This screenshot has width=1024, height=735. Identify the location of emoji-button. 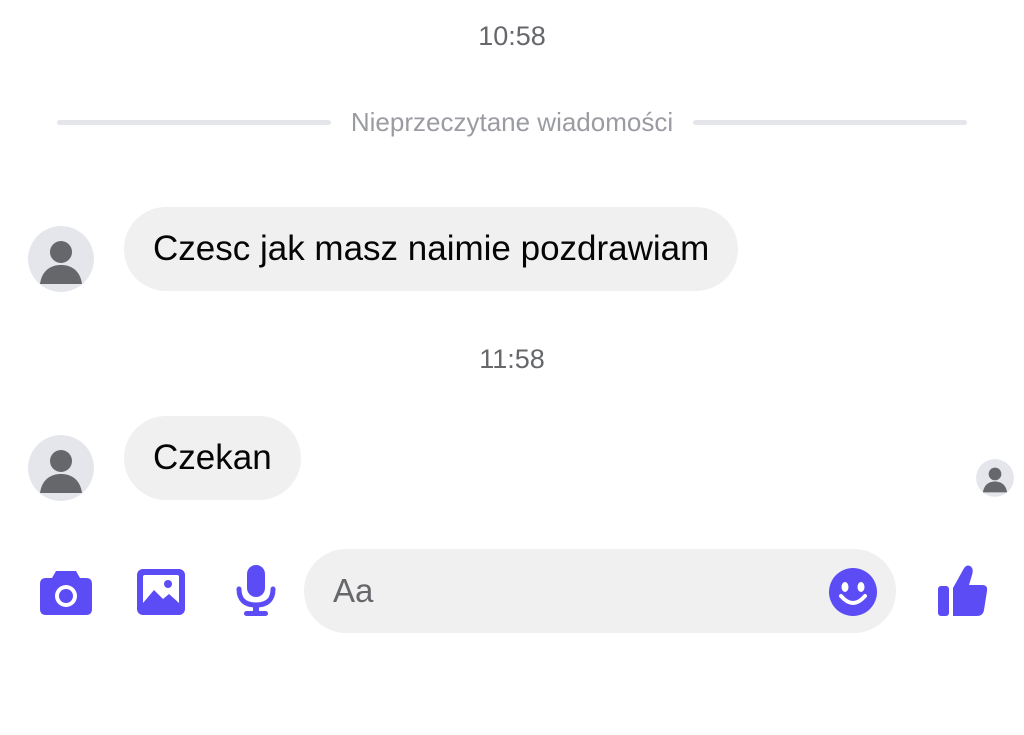
(853, 592).